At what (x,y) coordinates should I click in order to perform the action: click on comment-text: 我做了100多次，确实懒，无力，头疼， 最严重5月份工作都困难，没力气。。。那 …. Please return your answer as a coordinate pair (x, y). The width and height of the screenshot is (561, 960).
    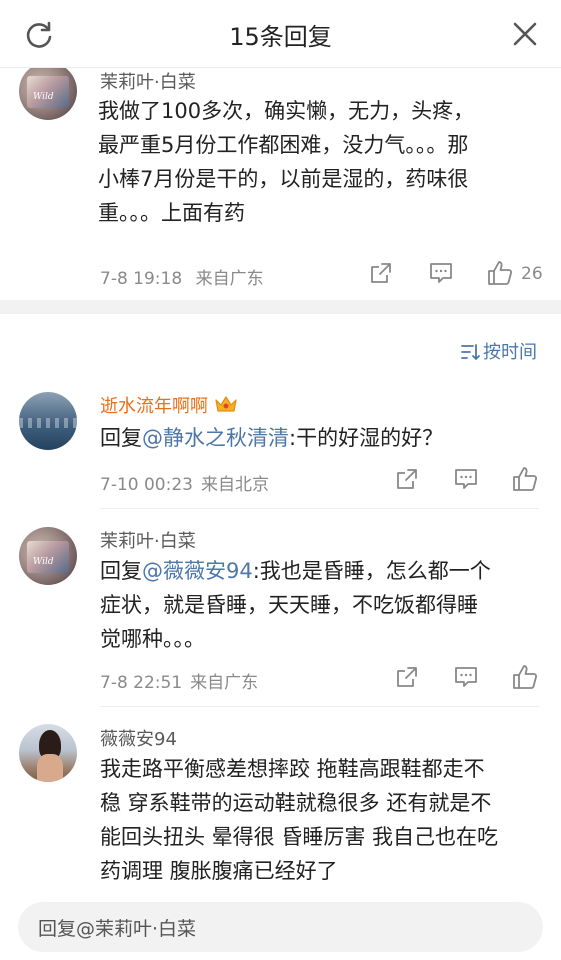
    Looking at the image, I should click on (286, 162).